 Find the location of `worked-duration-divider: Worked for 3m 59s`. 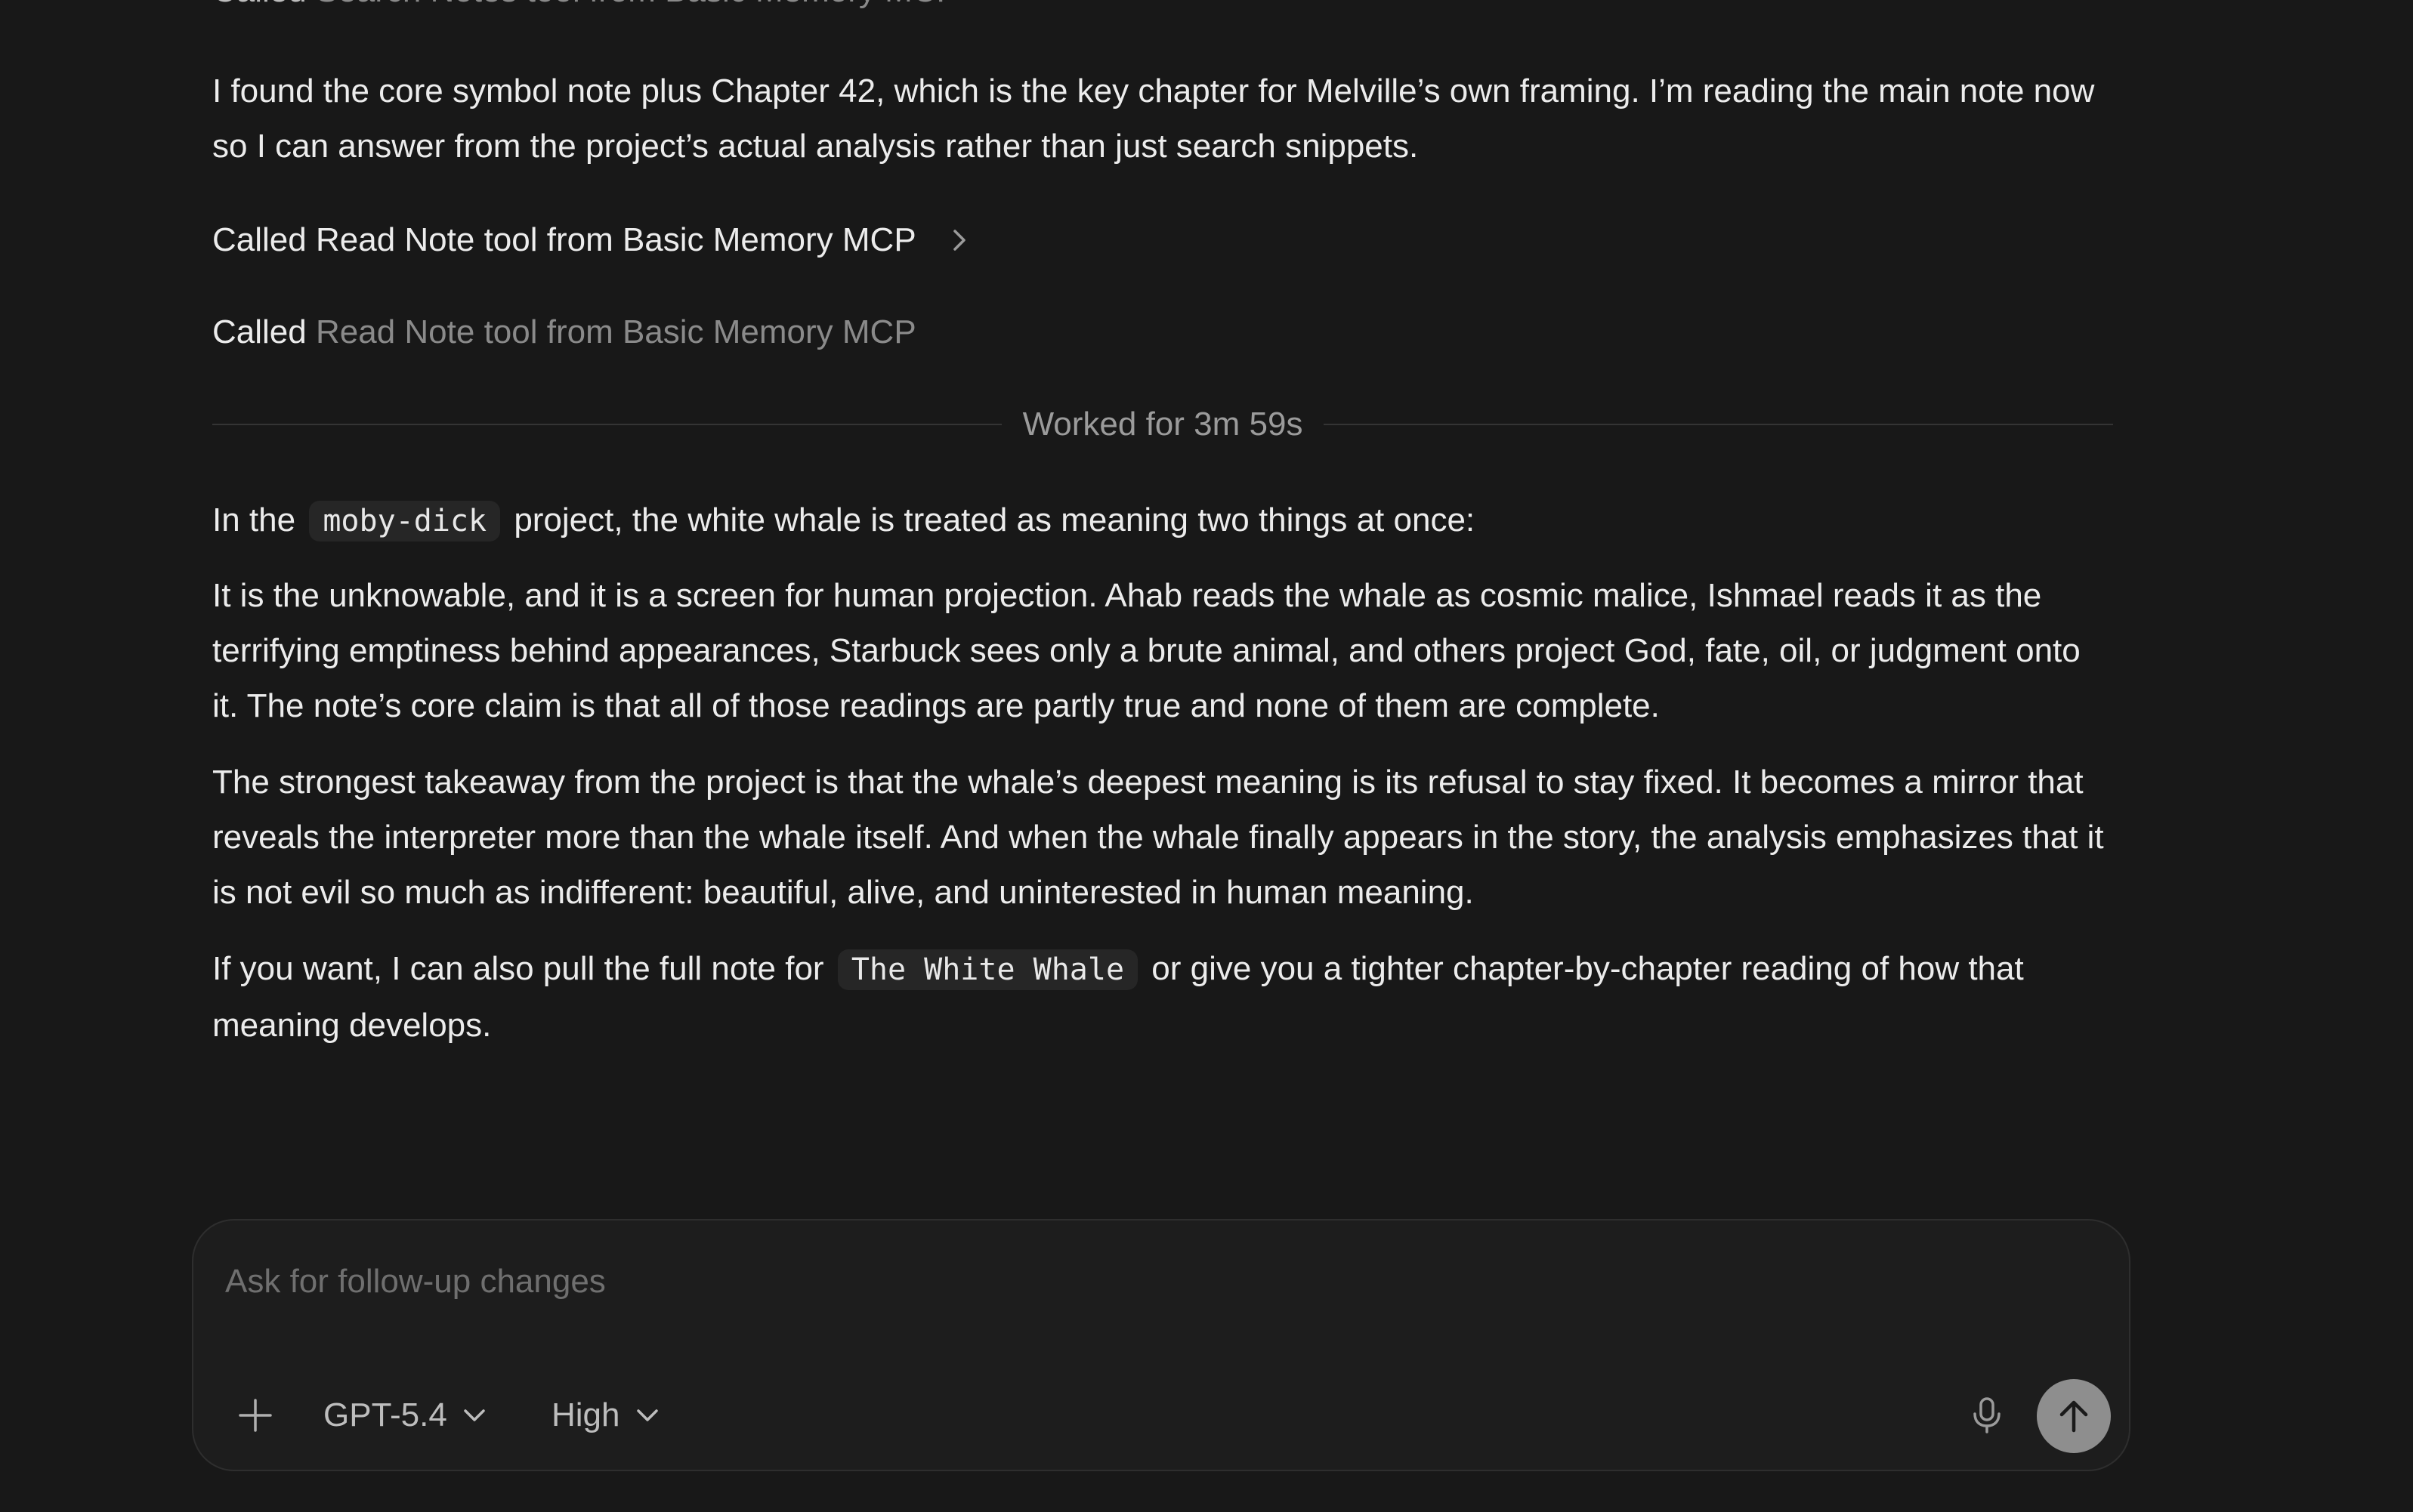

worked-duration-divider: Worked for 3m 59s is located at coordinates (1163, 424).